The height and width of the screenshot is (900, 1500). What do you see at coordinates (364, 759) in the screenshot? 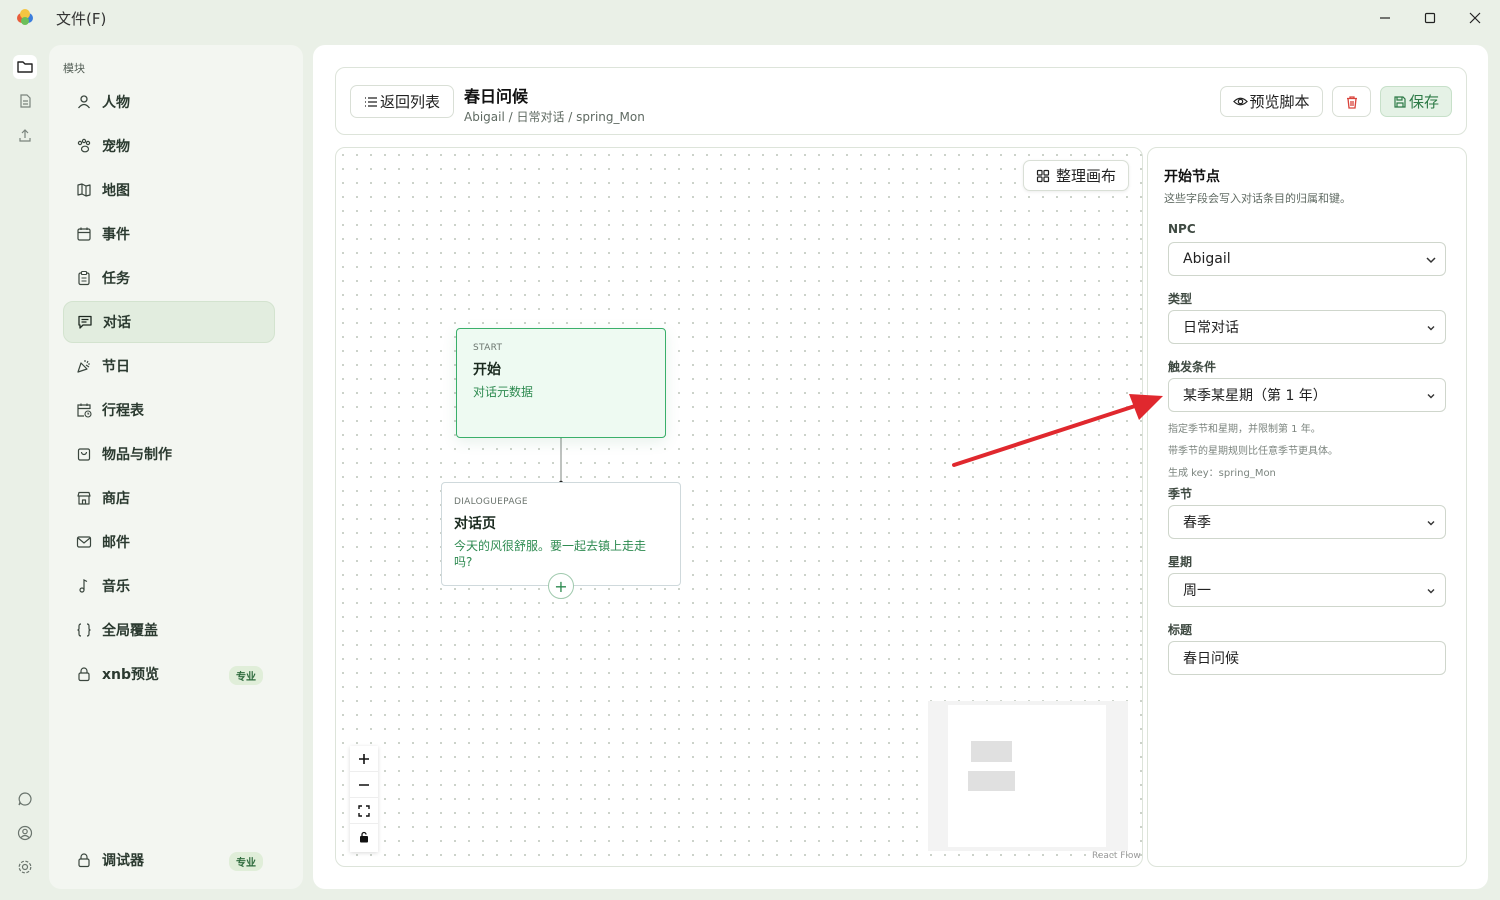
I see `zoom-in-button` at bounding box center [364, 759].